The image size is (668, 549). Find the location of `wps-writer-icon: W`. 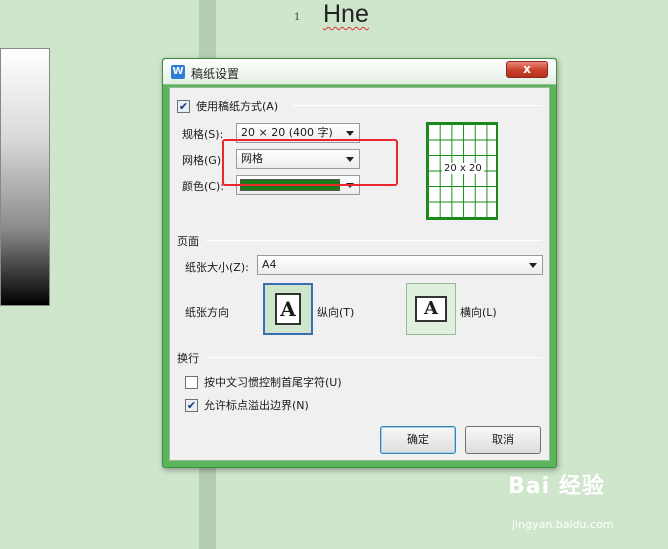

wps-writer-icon: W is located at coordinates (178, 72).